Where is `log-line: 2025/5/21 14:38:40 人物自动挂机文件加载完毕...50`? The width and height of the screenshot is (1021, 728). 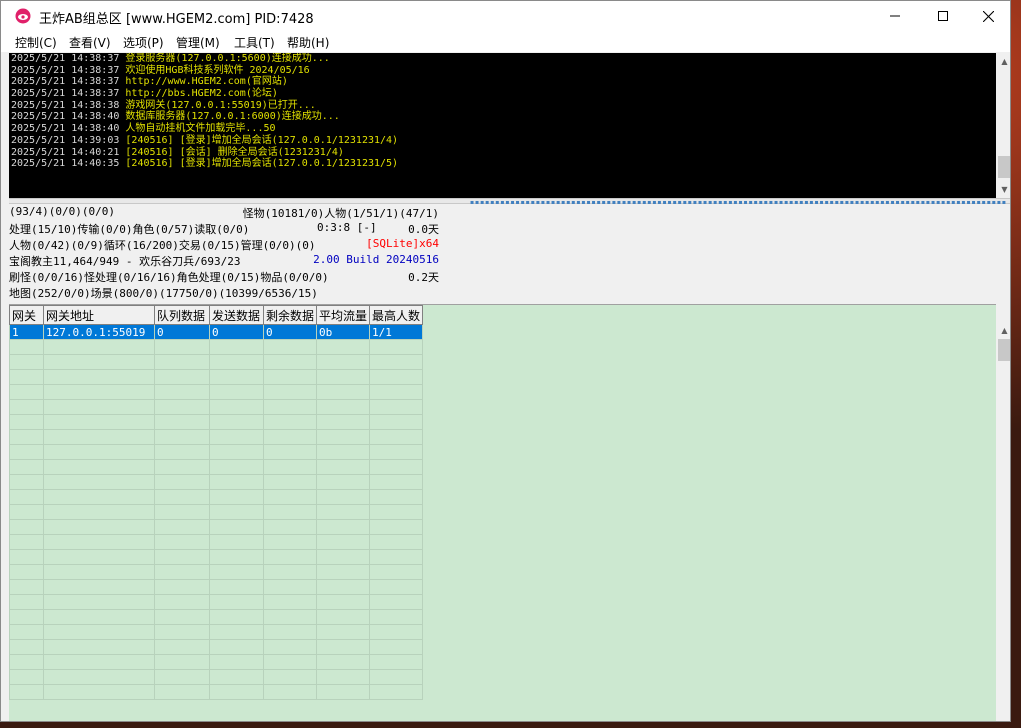
log-line: 2025/5/21 14:38:40 人物自动挂机文件加载完毕...50 is located at coordinates (143, 129).